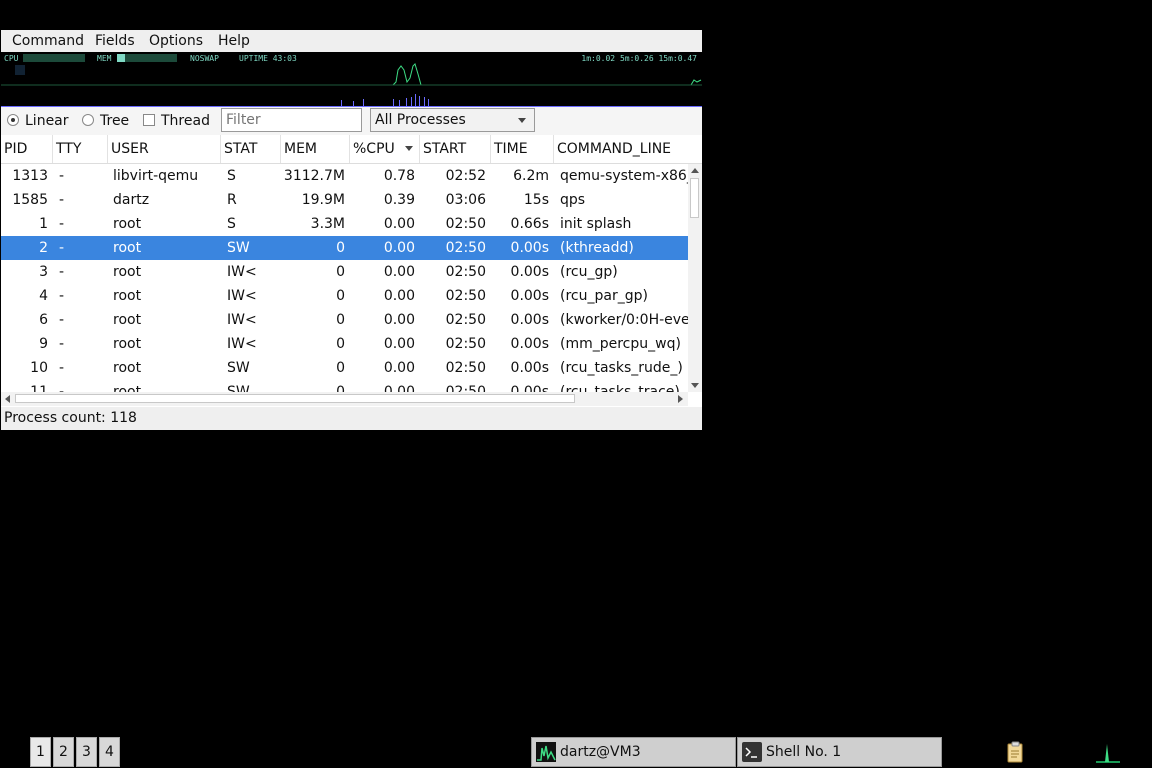 The width and height of the screenshot is (1152, 768). Describe the element at coordinates (291, 120) in the screenshot. I see `filter-input` at that location.